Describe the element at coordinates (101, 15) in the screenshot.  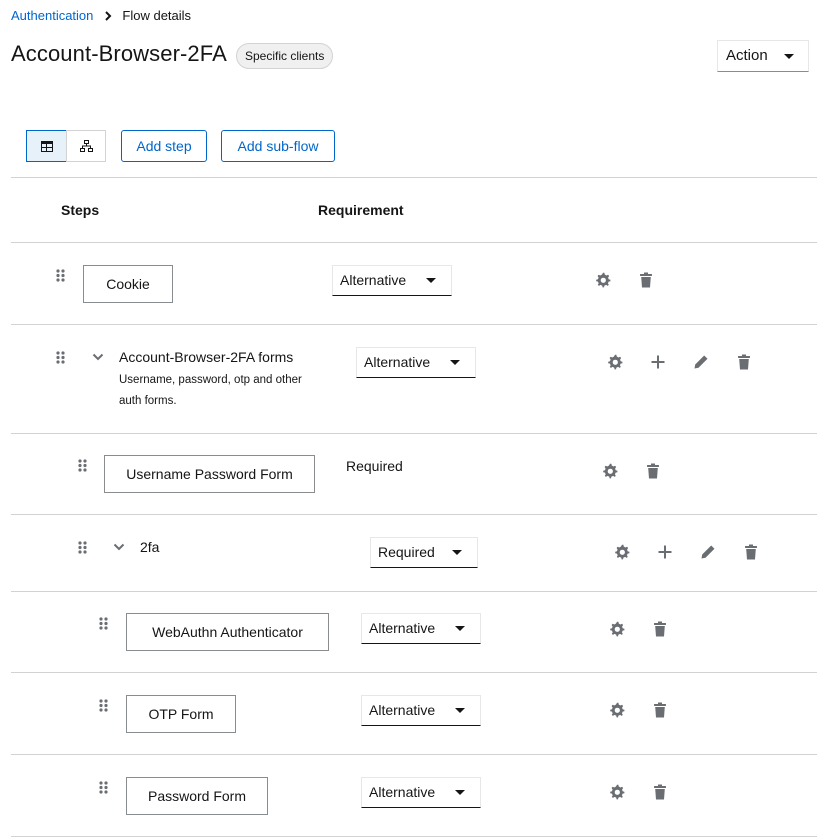
I see `breadcrumb: Authentication Flow details` at that location.